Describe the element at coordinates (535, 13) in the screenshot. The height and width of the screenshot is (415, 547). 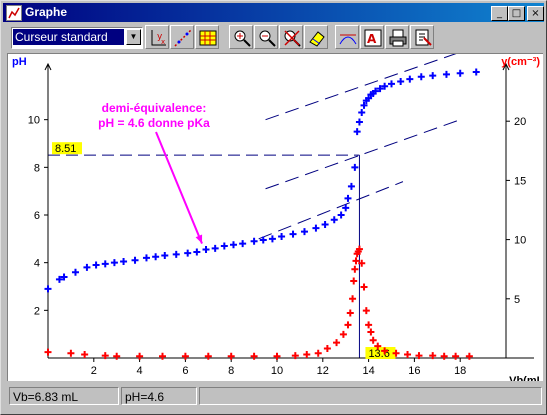
I see `close-button: ×` at that location.